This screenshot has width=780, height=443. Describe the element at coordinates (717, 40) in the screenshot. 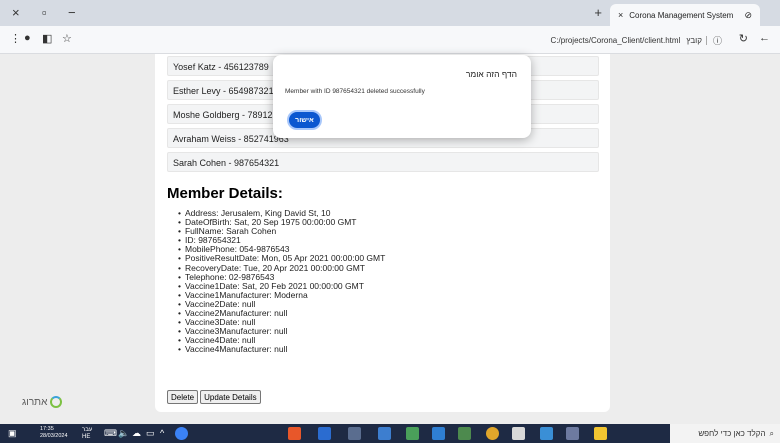

I see `info-icon: ⓘ` at that location.